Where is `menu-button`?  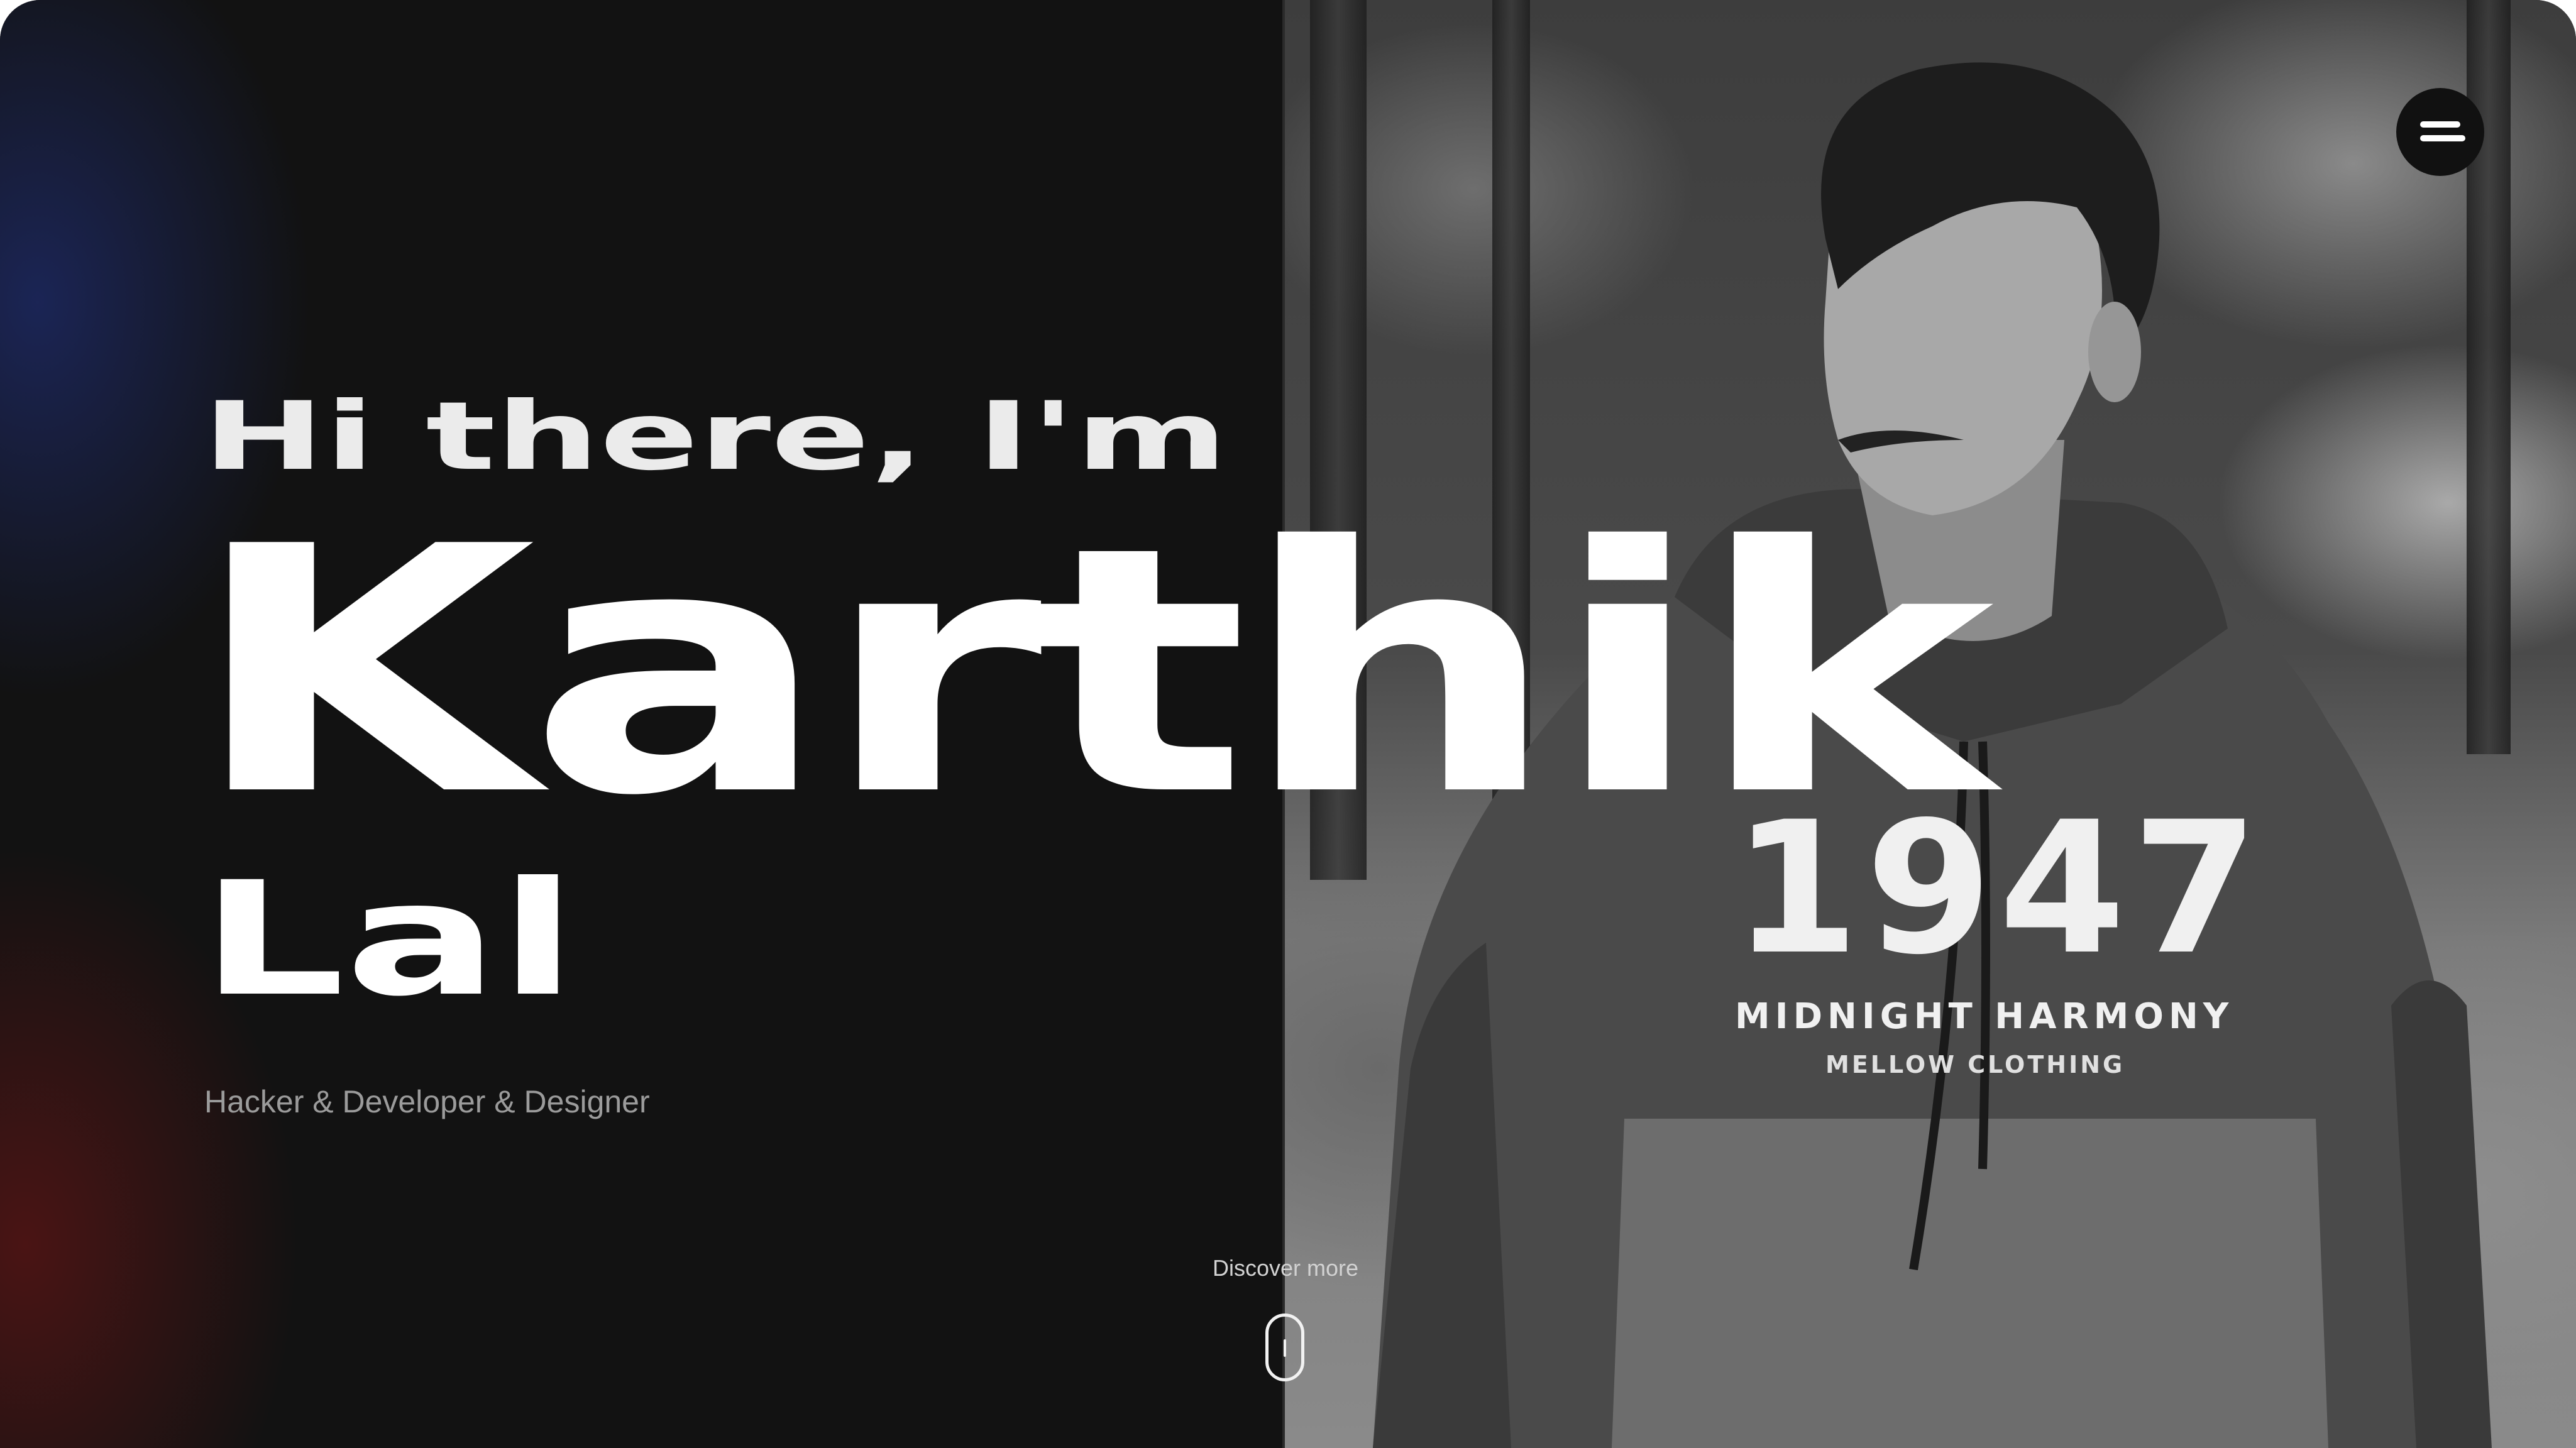
menu-button is located at coordinates (2440, 132).